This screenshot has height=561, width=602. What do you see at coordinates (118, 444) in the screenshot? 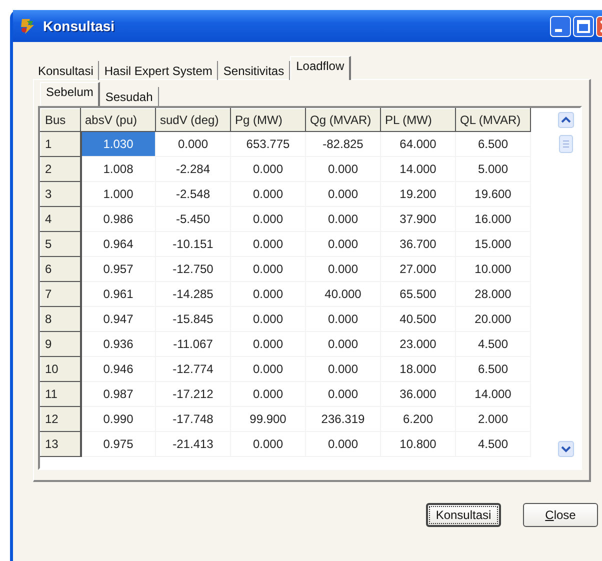
I see `table-cell: 0.975` at bounding box center [118, 444].